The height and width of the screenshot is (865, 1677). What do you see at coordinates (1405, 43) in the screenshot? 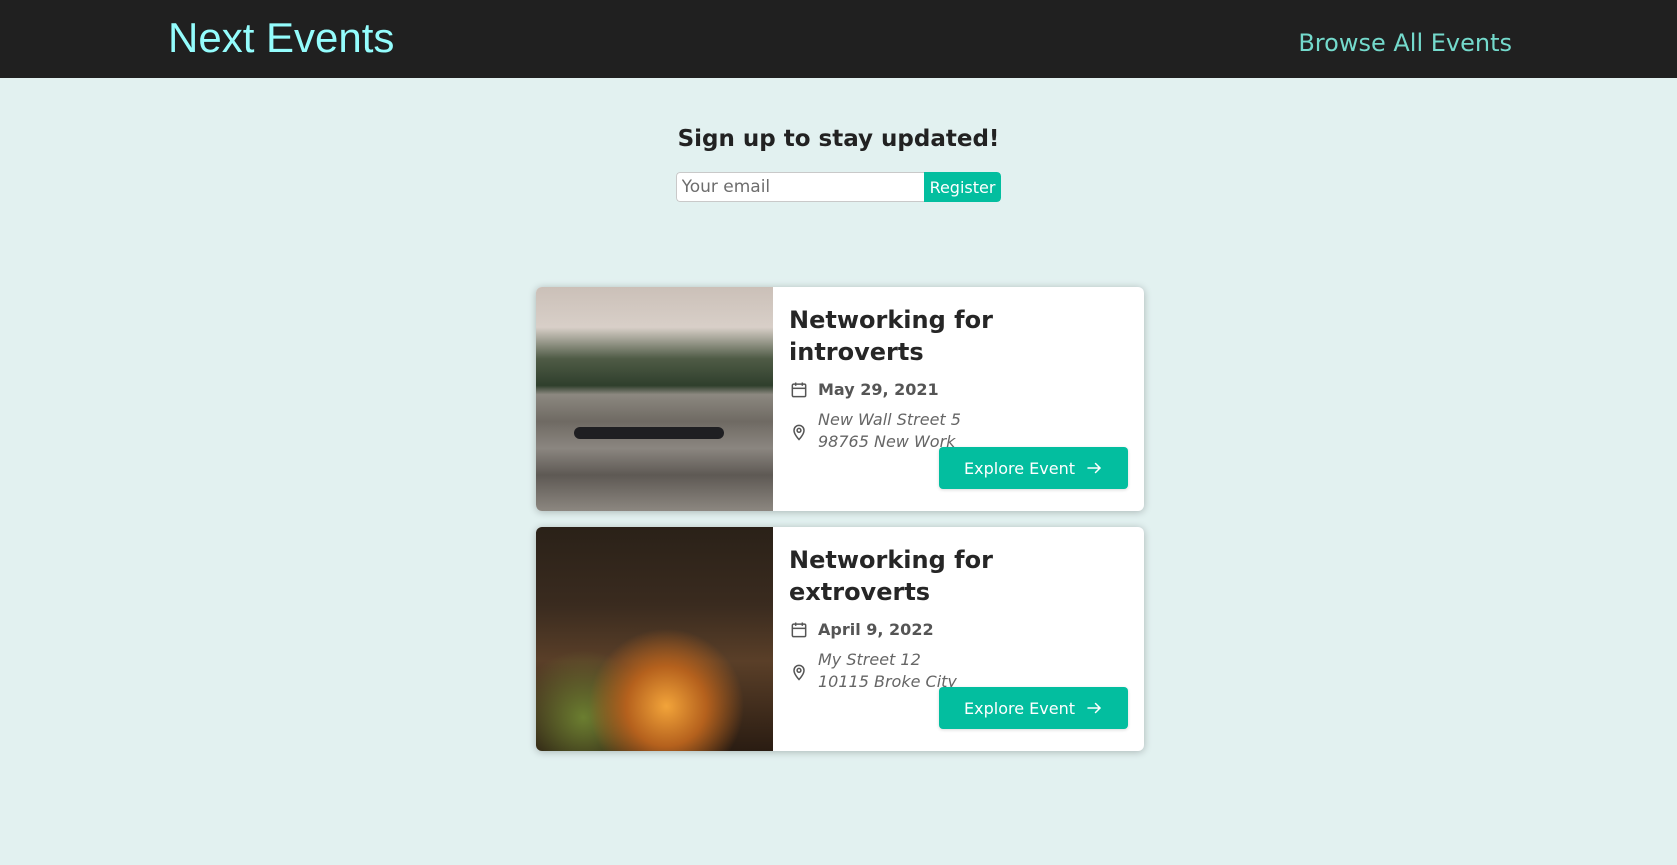
I see `browse-all-events-link: Browse All Events` at bounding box center [1405, 43].